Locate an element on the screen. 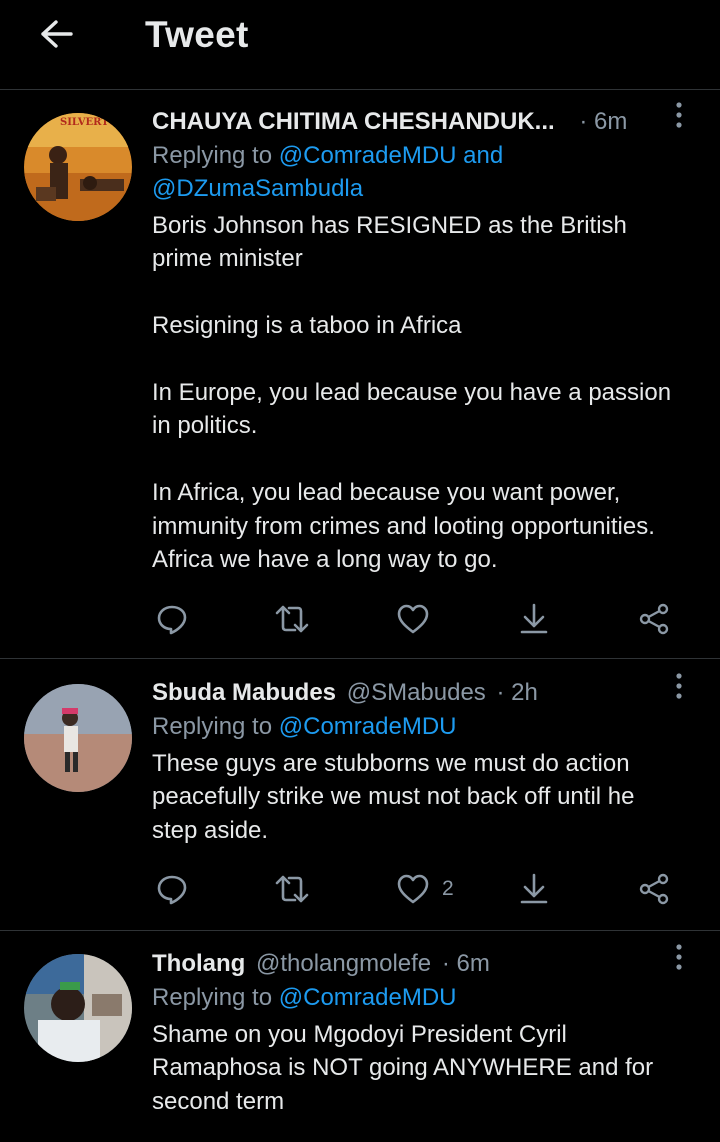  arrow-left-icon is located at coordinates (56, 36).